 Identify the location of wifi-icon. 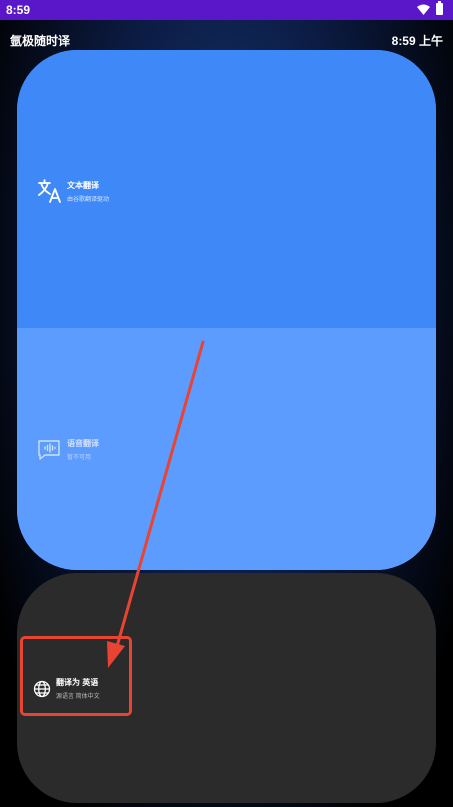
(423, 9).